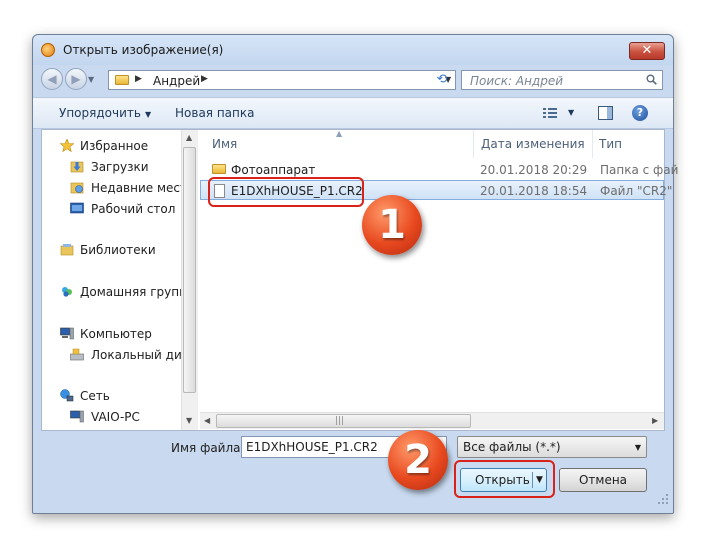 This screenshot has height=544, width=704. I want to click on close-button: ✕, so click(647, 51).